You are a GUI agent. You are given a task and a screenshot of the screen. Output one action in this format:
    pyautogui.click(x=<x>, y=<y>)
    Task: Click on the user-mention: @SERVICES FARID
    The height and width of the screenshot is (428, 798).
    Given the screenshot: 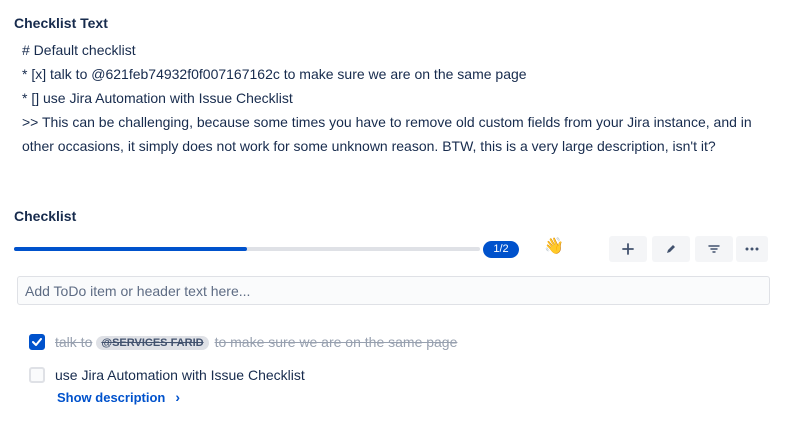 What is the action you would take?
    pyautogui.click(x=152, y=343)
    